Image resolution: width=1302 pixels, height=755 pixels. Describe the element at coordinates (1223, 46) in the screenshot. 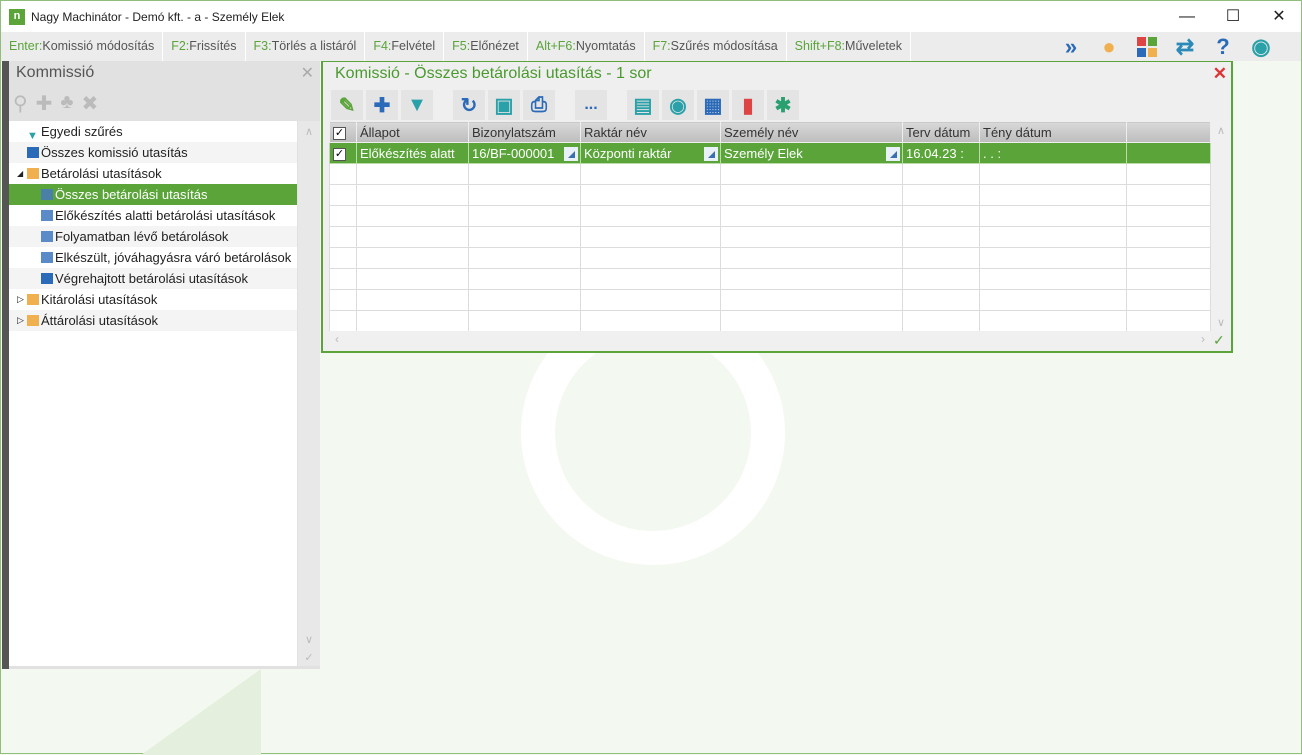

I see `help-icon: ?` at that location.